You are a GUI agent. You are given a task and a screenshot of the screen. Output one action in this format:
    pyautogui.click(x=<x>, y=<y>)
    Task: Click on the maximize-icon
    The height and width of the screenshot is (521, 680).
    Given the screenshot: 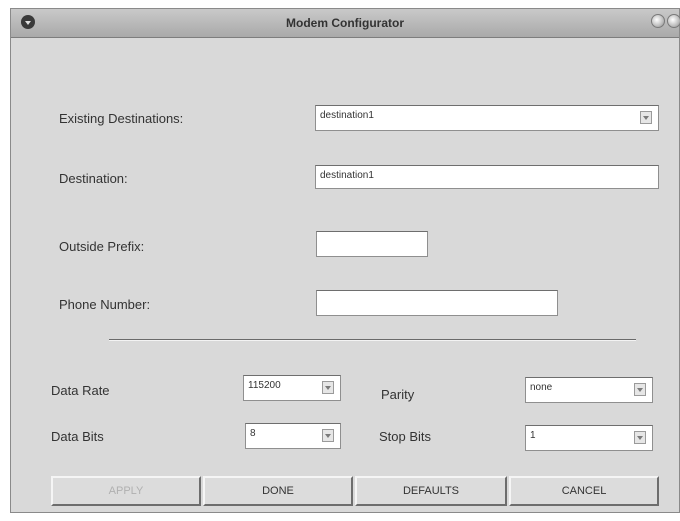 What is the action you would take?
    pyautogui.click(x=673, y=21)
    